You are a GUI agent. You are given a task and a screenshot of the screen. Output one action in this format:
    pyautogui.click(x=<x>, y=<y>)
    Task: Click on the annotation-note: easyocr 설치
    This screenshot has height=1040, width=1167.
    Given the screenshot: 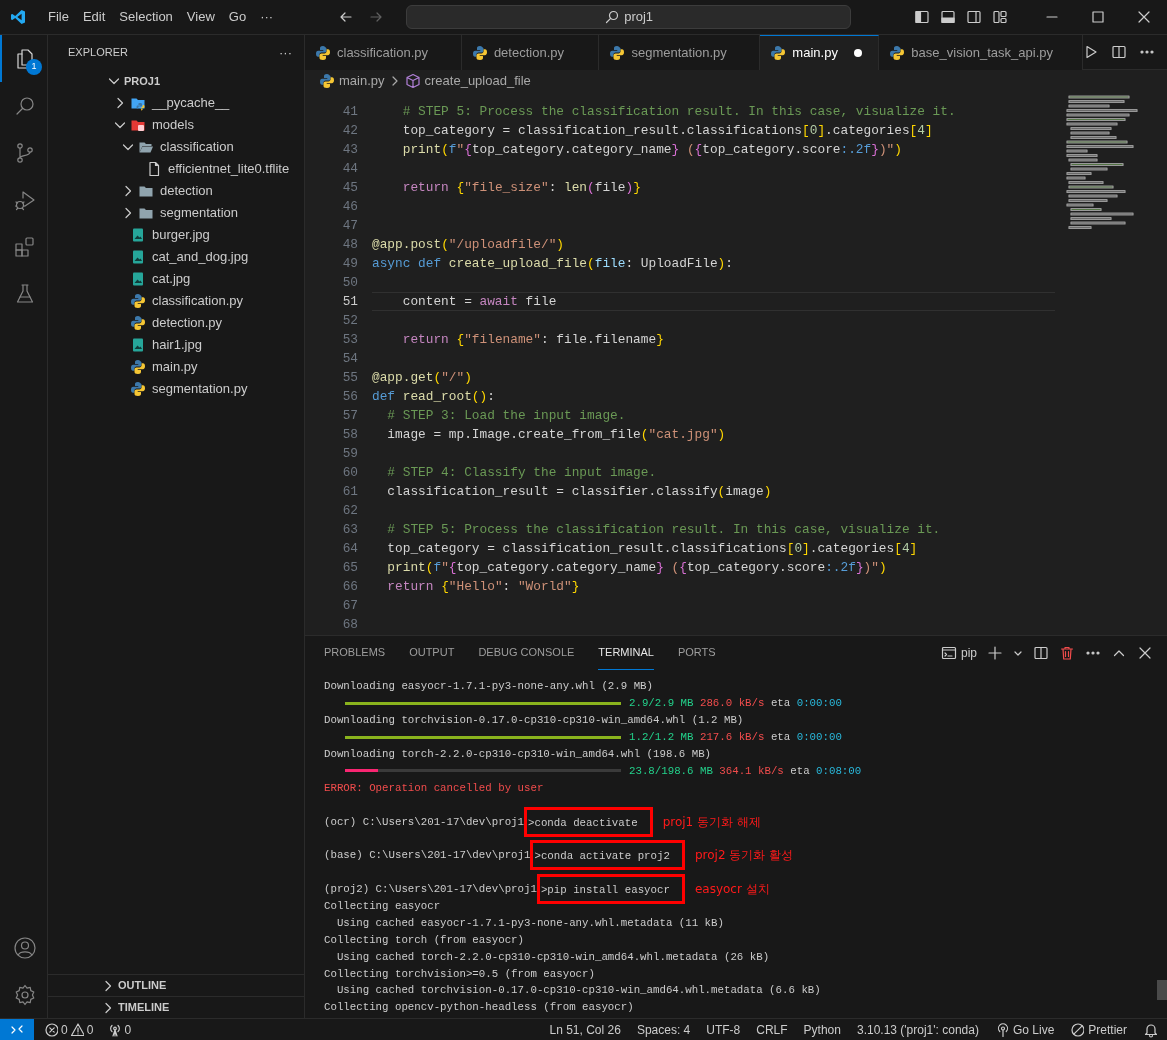 What is the action you would take?
    pyautogui.click(x=732, y=890)
    